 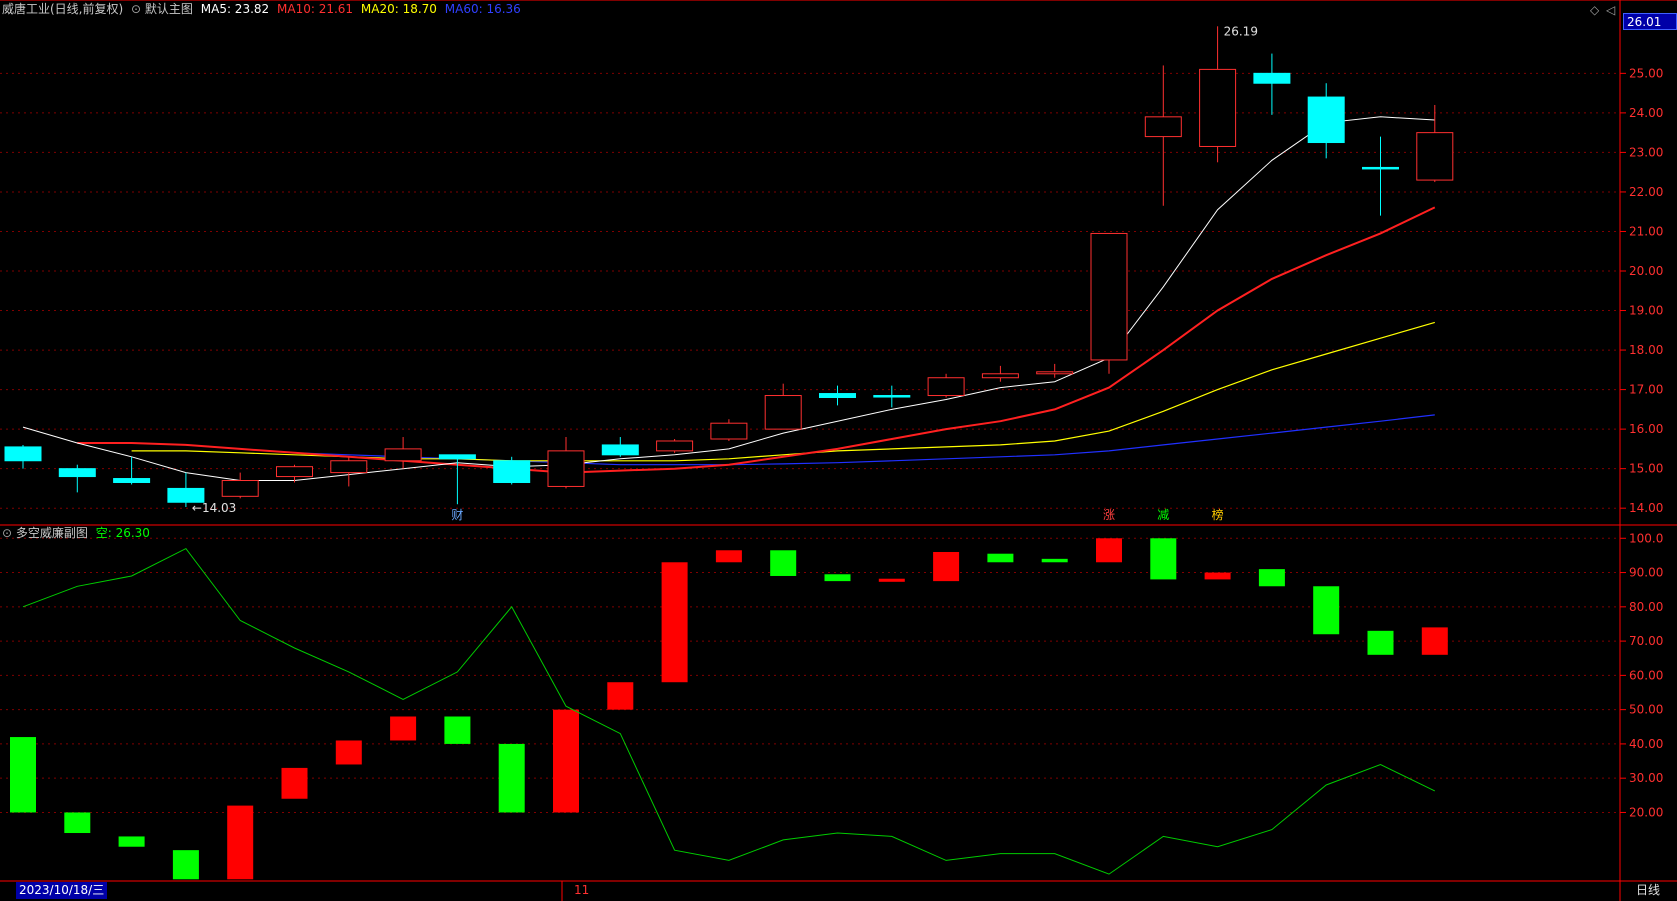 I want to click on collapse-triangle-icon: ◁, so click(x=1610, y=10).